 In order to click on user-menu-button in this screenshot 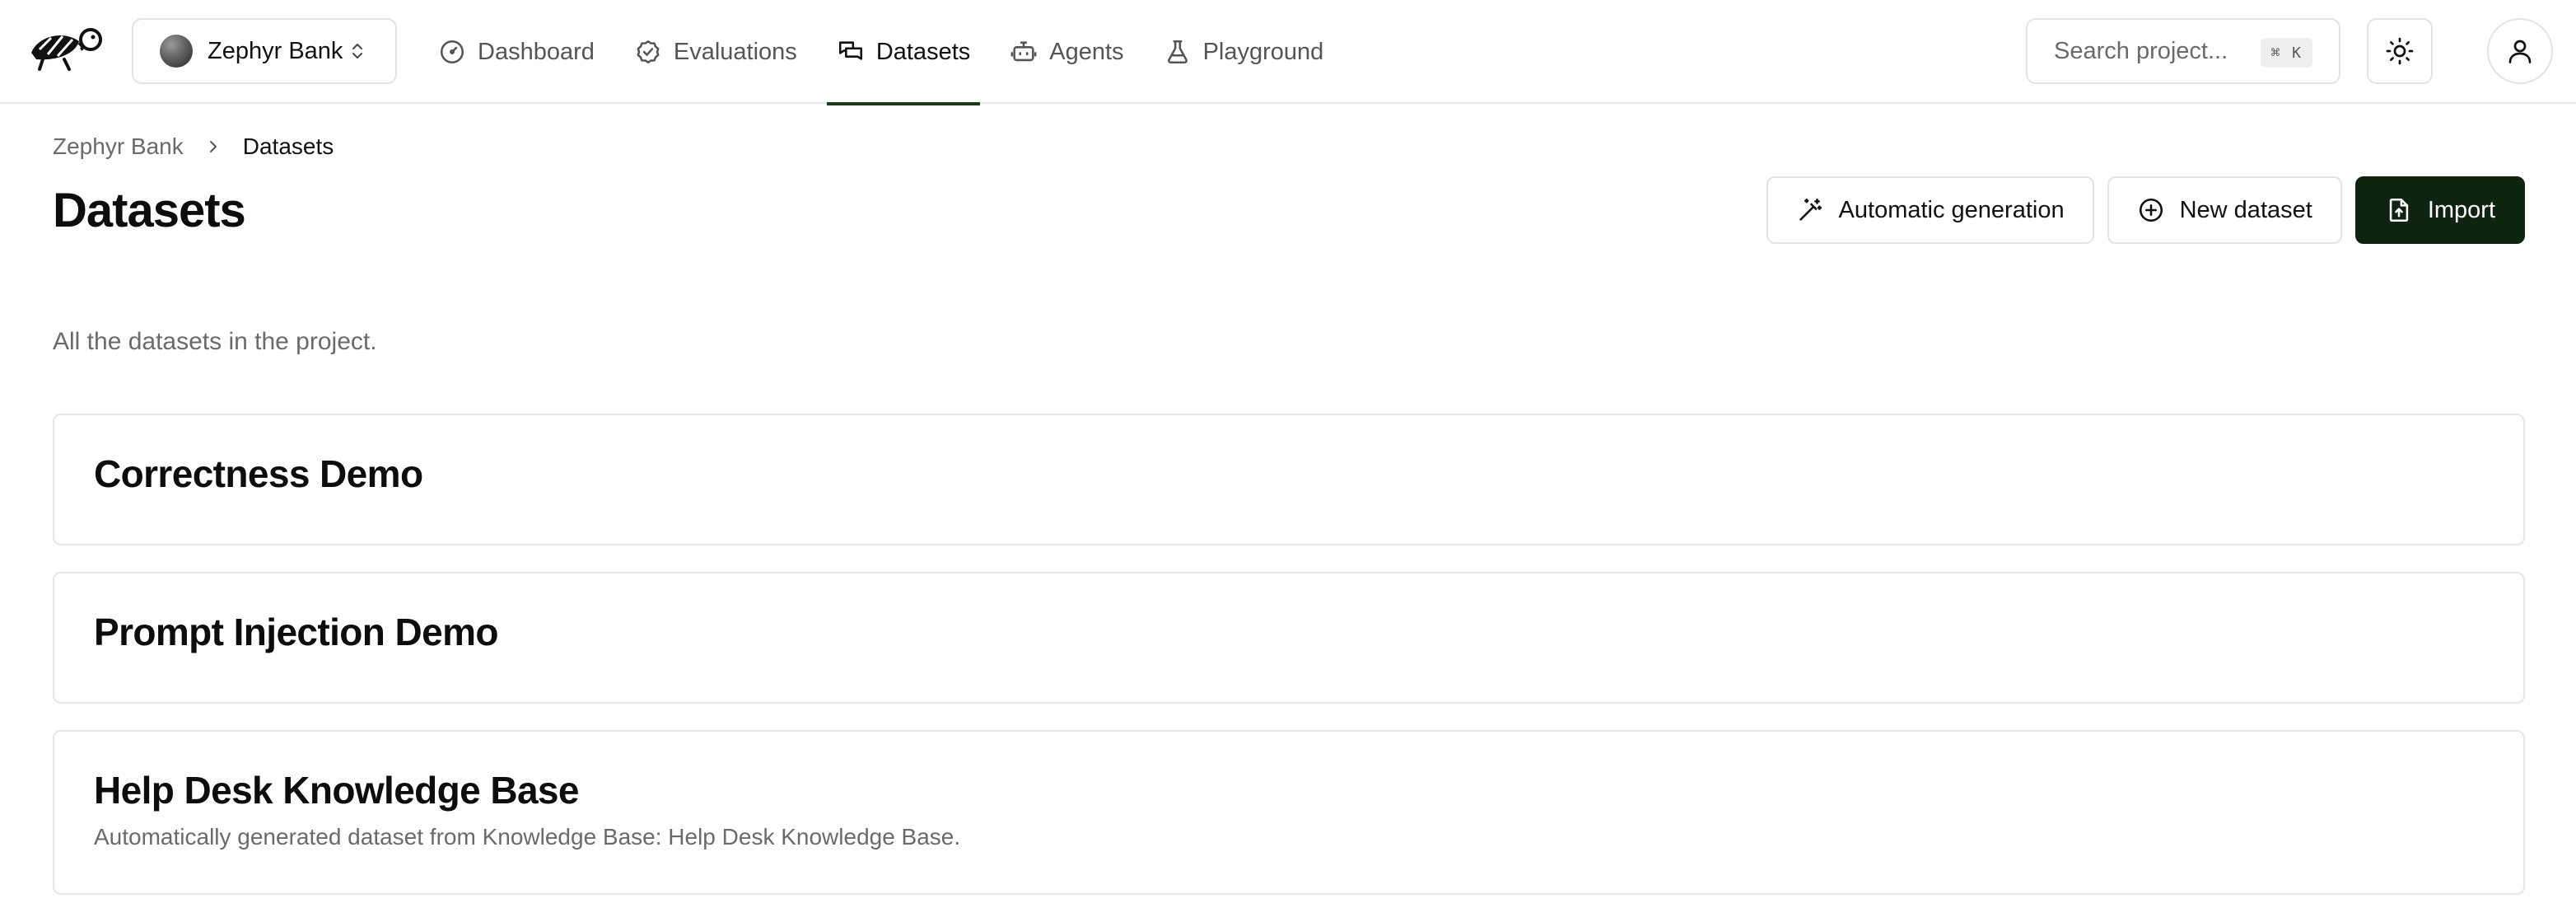, I will do `click(2520, 51)`.